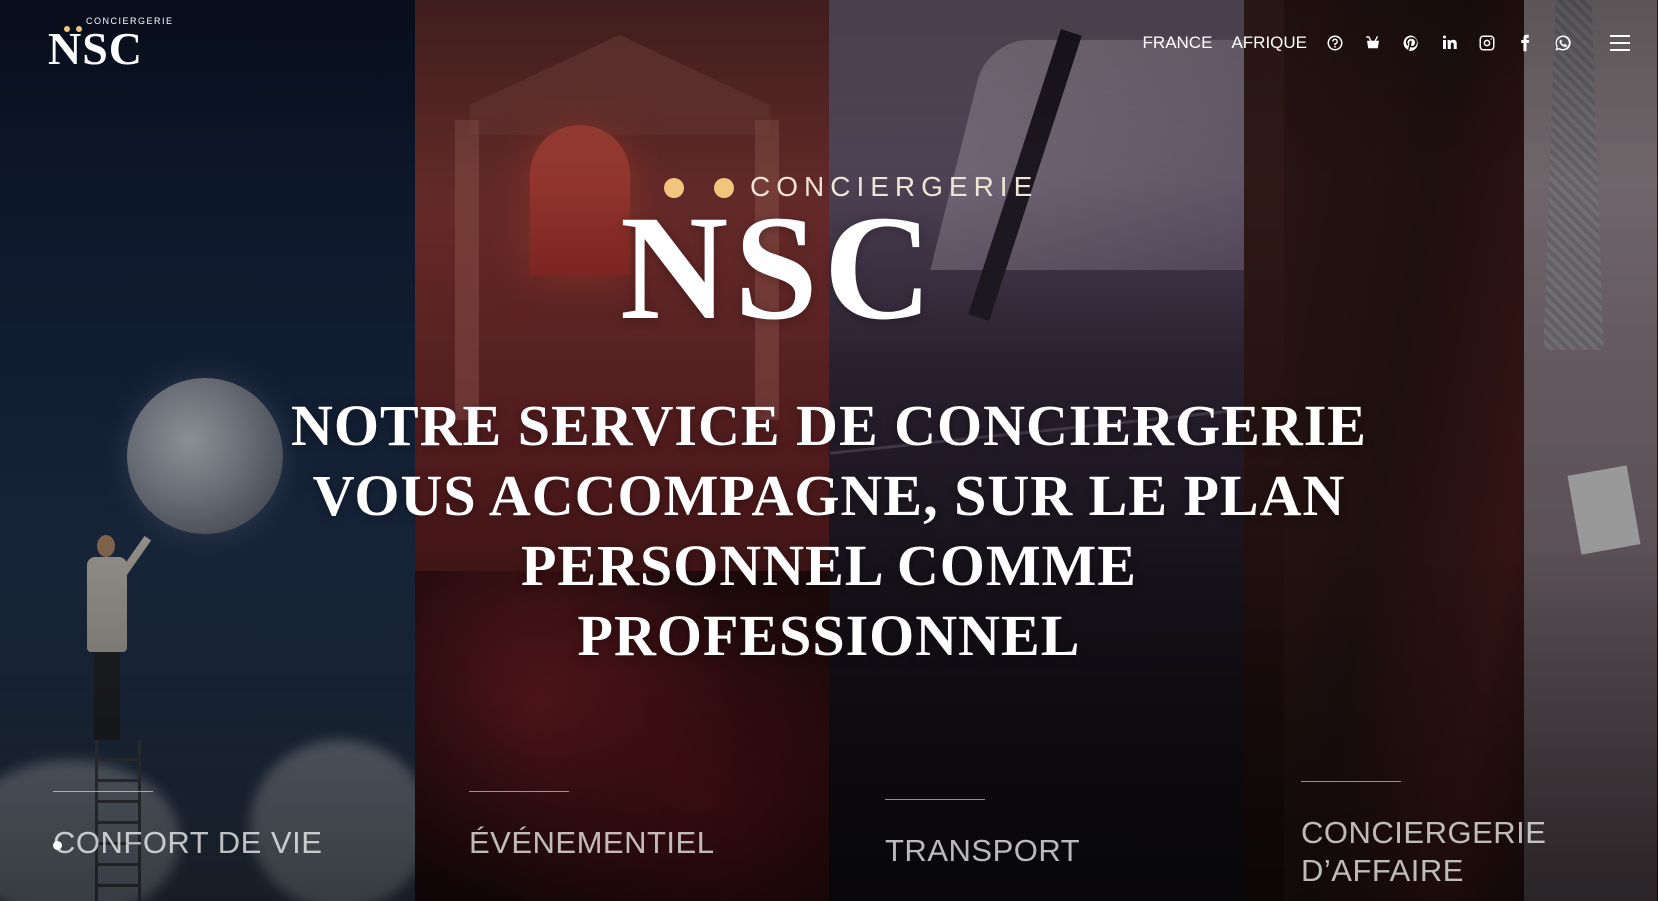 Image resolution: width=1658 pixels, height=901 pixels. Describe the element at coordinates (57, 845) in the screenshot. I see `slider-pager-dot` at that location.